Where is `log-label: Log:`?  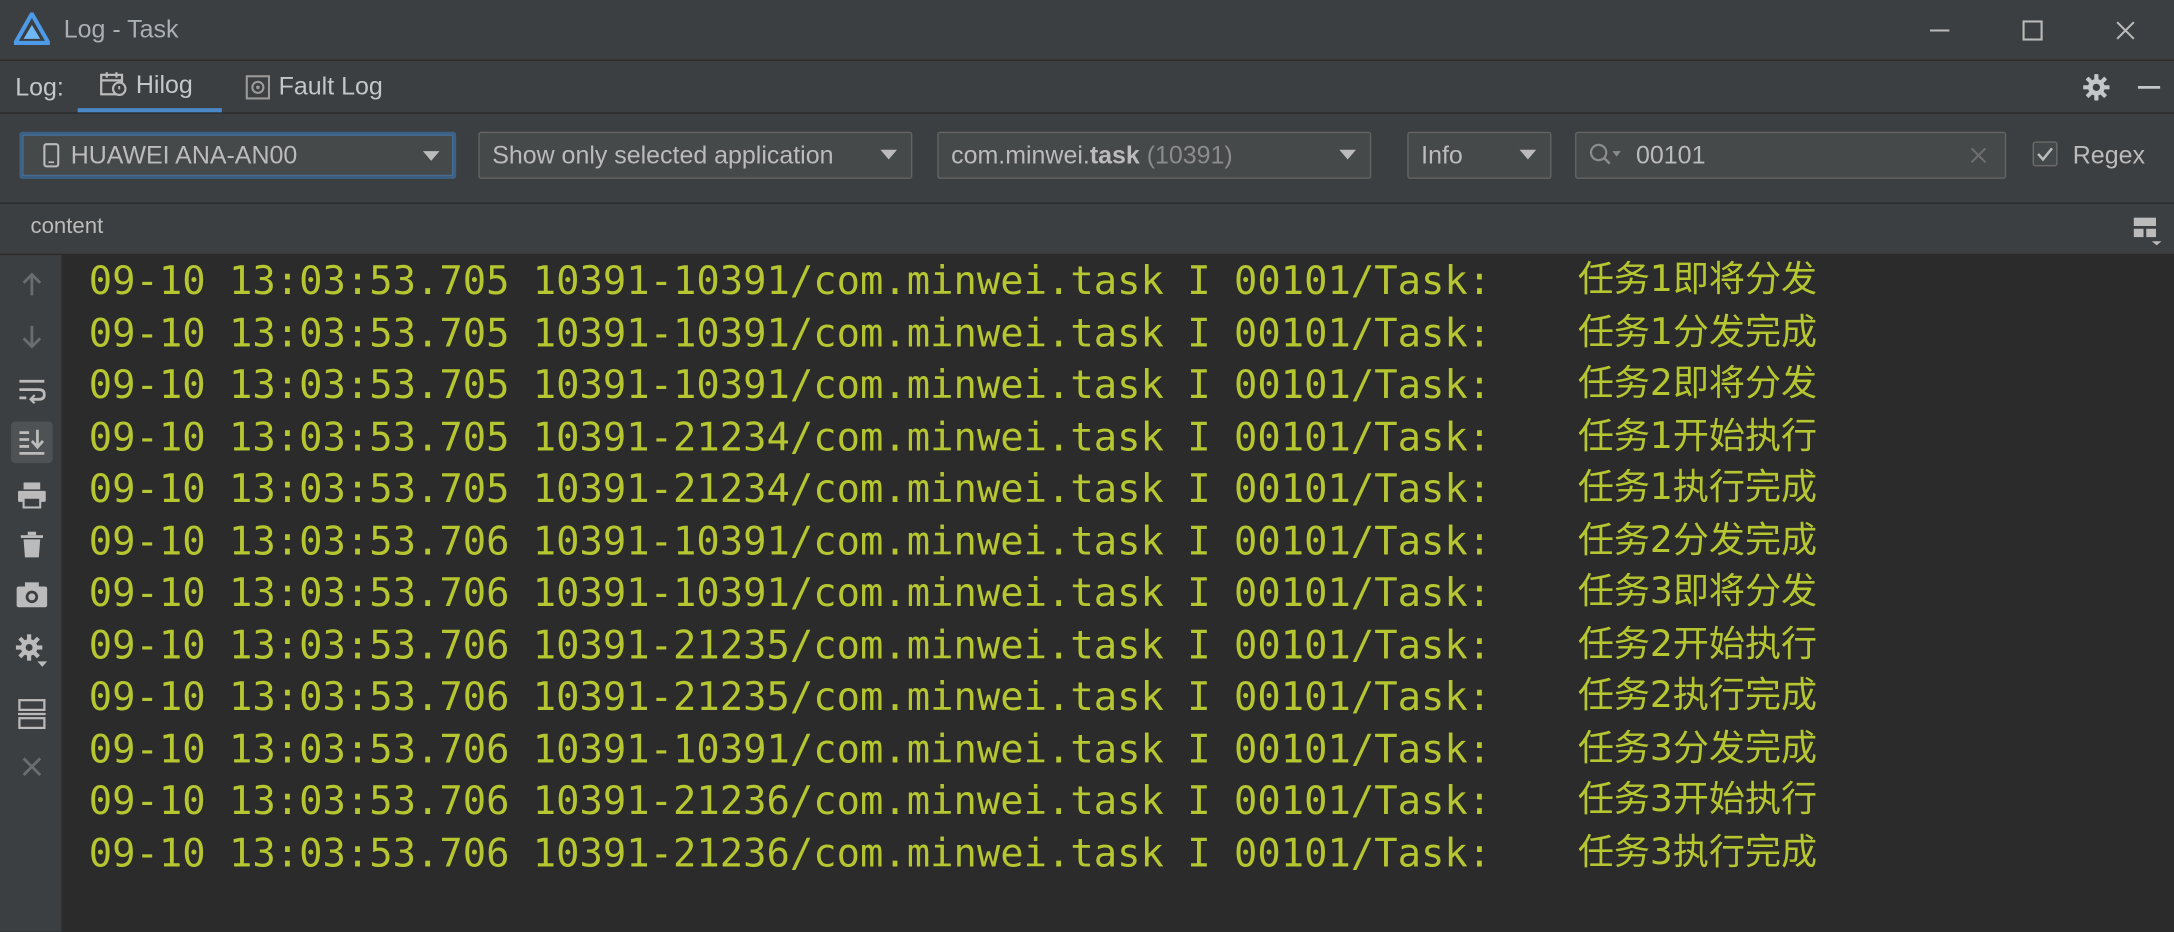 log-label: Log: is located at coordinates (39, 87).